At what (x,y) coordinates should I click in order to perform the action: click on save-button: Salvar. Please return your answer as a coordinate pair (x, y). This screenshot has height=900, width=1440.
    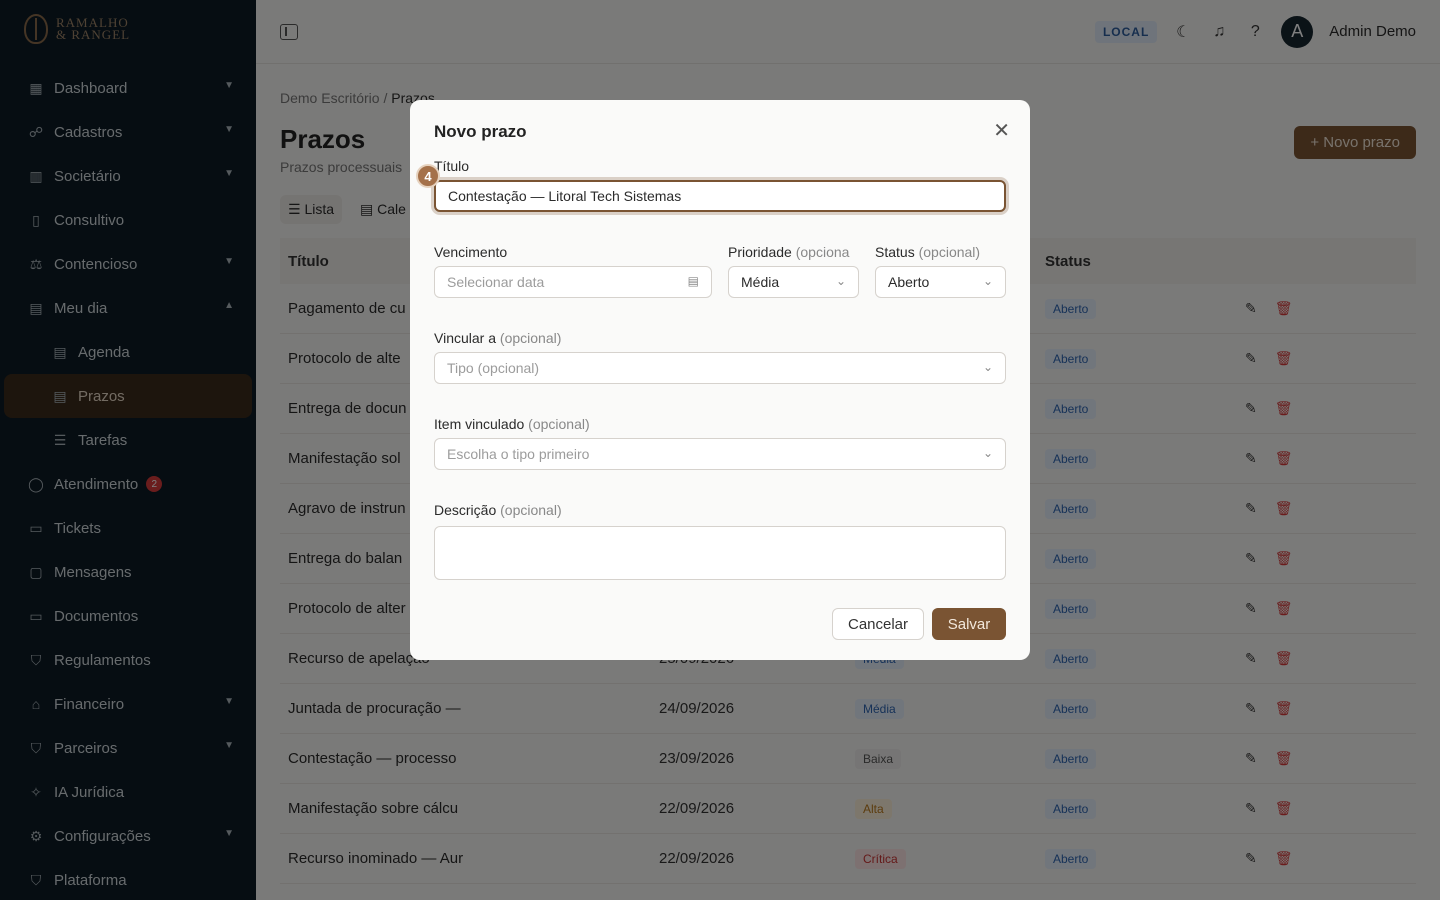
    Looking at the image, I should click on (969, 624).